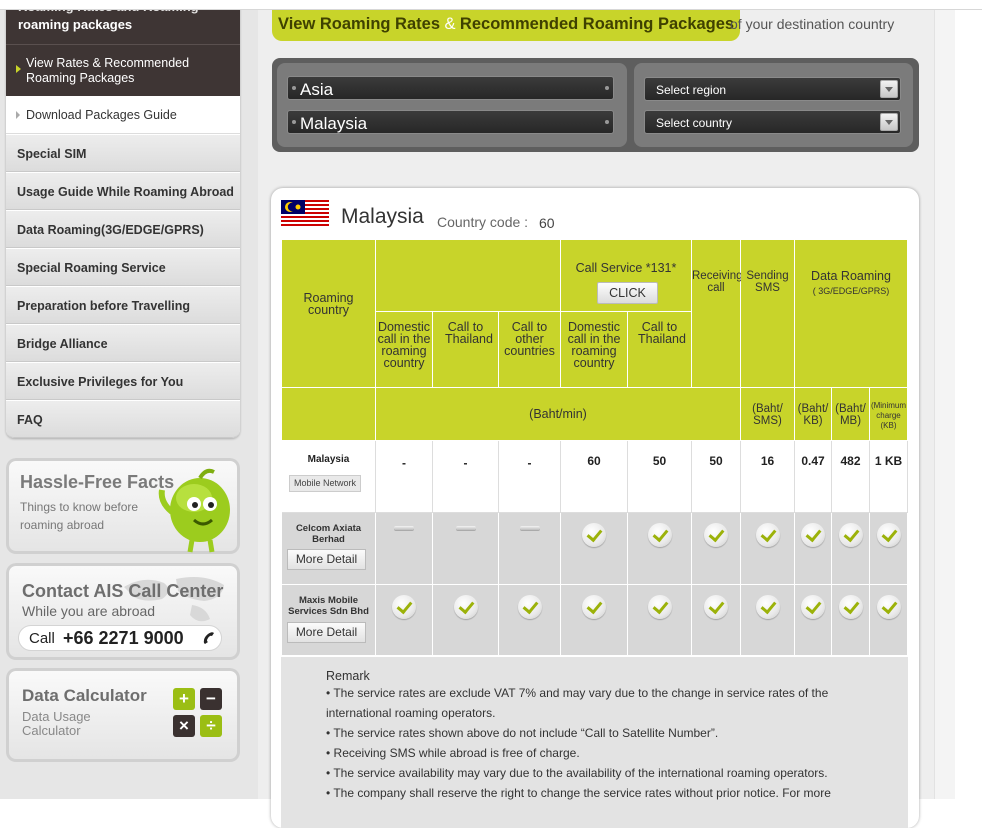 This screenshot has height=828, width=982. Describe the element at coordinates (772, 89) in the screenshot. I see `region-dropdown: Select region` at that location.